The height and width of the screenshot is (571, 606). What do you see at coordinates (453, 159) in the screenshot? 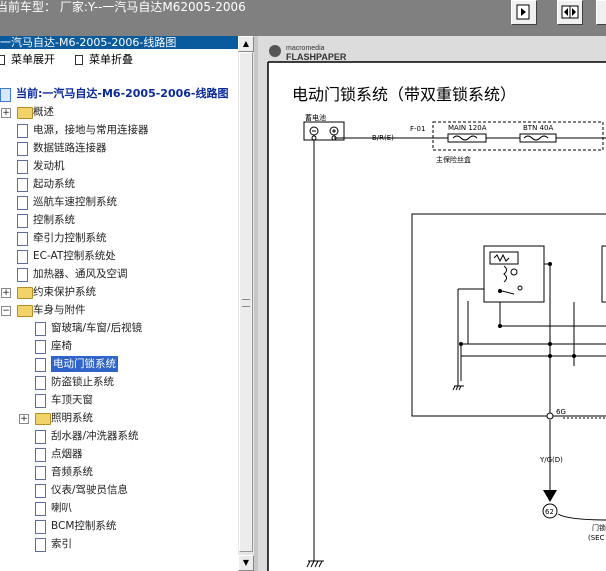
I see `fuse-box-label: 主保险丝盒` at bounding box center [453, 159].